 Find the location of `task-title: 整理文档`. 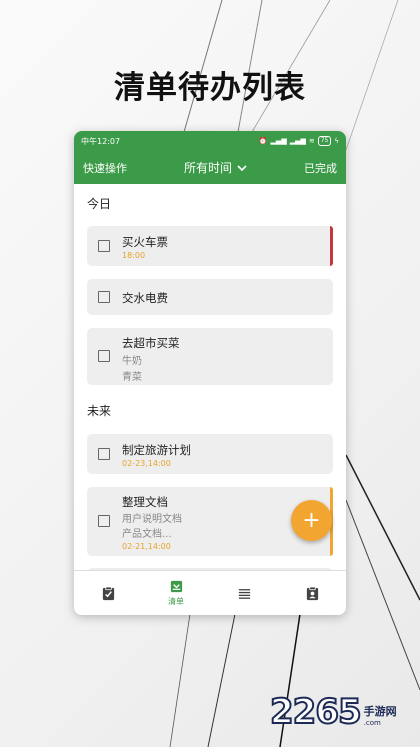

task-title: 整理文档 is located at coordinates (145, 502).